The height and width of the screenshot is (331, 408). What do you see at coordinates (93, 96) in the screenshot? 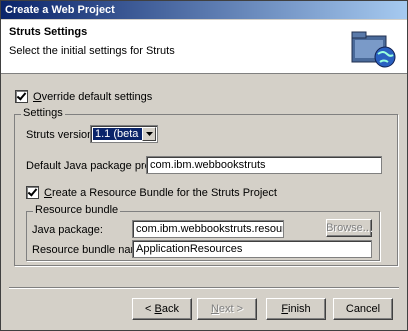
I see `override-label: Override default settings` at bounding box center [93, 96].